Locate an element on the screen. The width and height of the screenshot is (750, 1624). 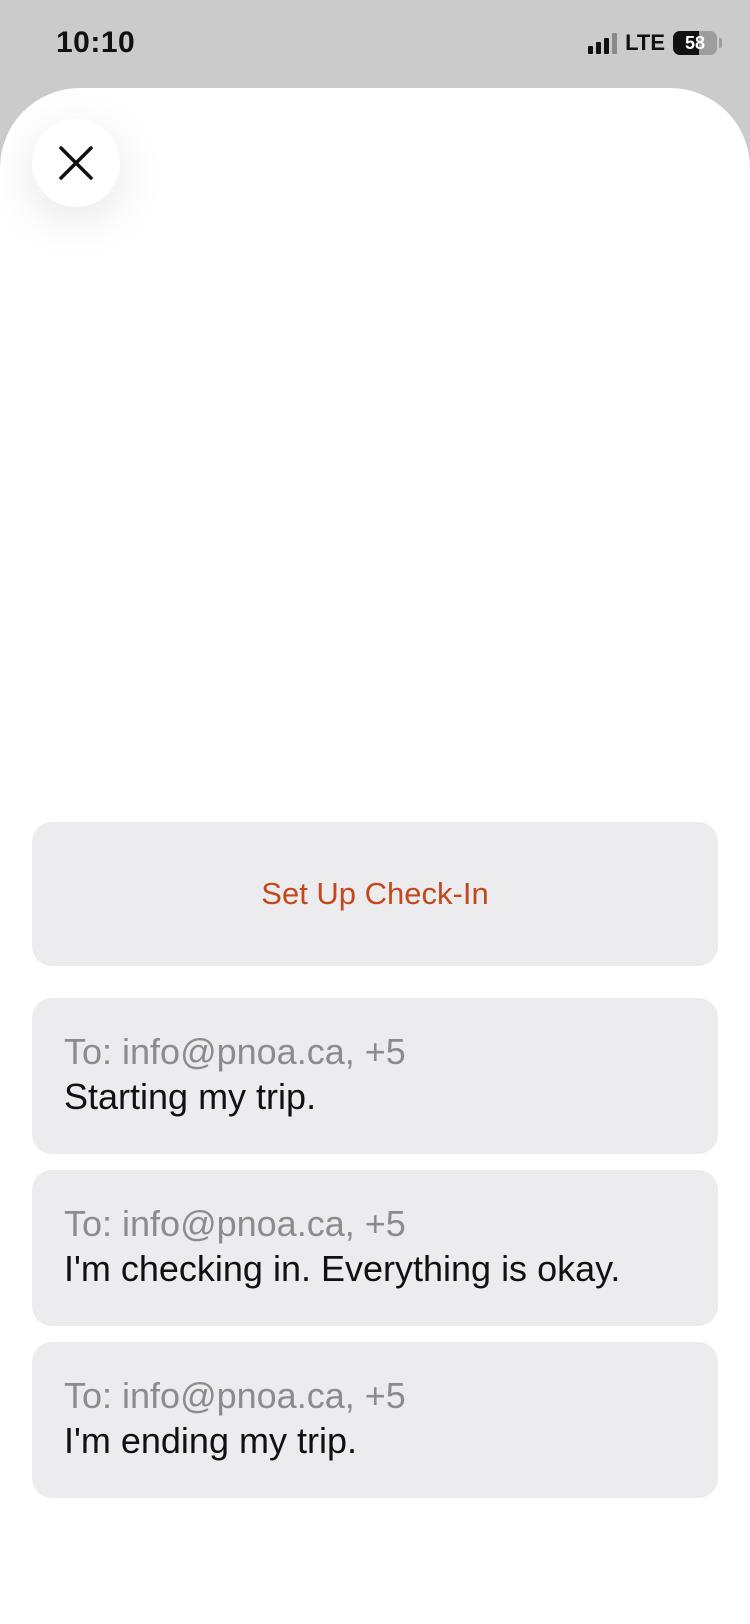
battery-level: 58 is located at coordinates (695, 42).